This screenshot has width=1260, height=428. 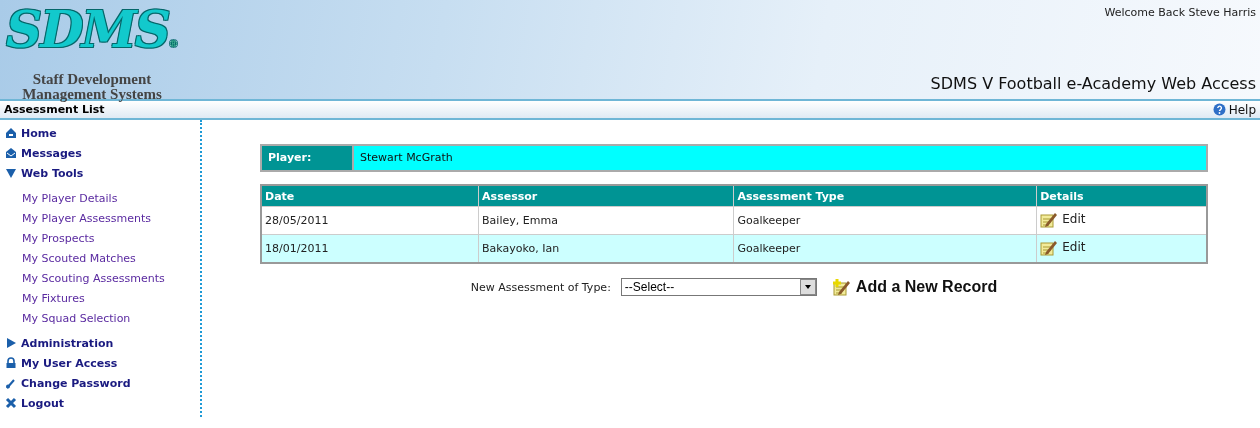 I want to click on nav-item: My User Access, so click(x=100, y=363).